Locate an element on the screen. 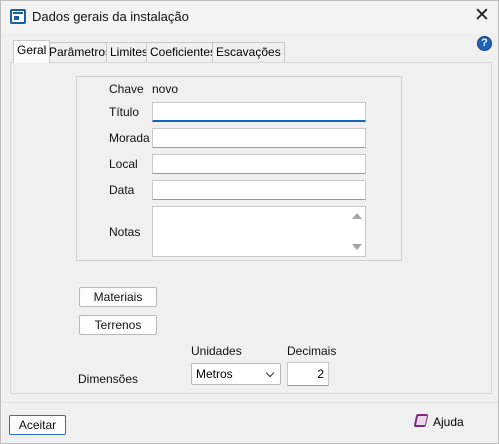 The image size is (499, 444). dimensoes-label: Dimensões is located at coordinates (108, 379).